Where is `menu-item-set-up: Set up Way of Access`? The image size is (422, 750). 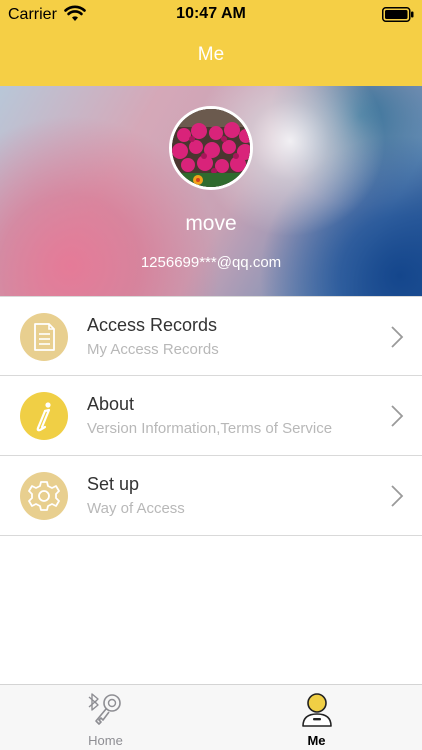 menu-item-set-up: Set up Way of Access is located at coordinates (211, 496).